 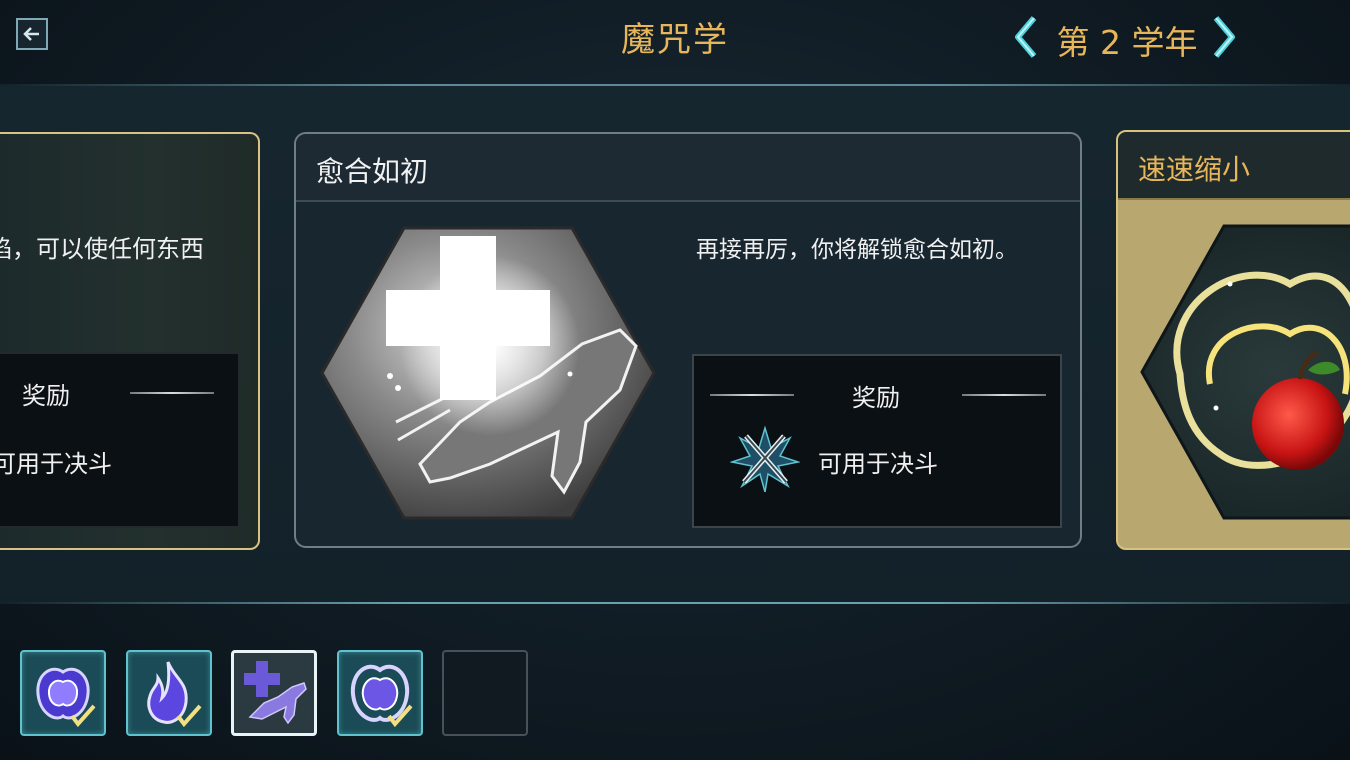 What do you see at coordinates (1194, 169) in the screenshot?
I see `spell-title: 速速缩小` at bounding box center [1194, 169].